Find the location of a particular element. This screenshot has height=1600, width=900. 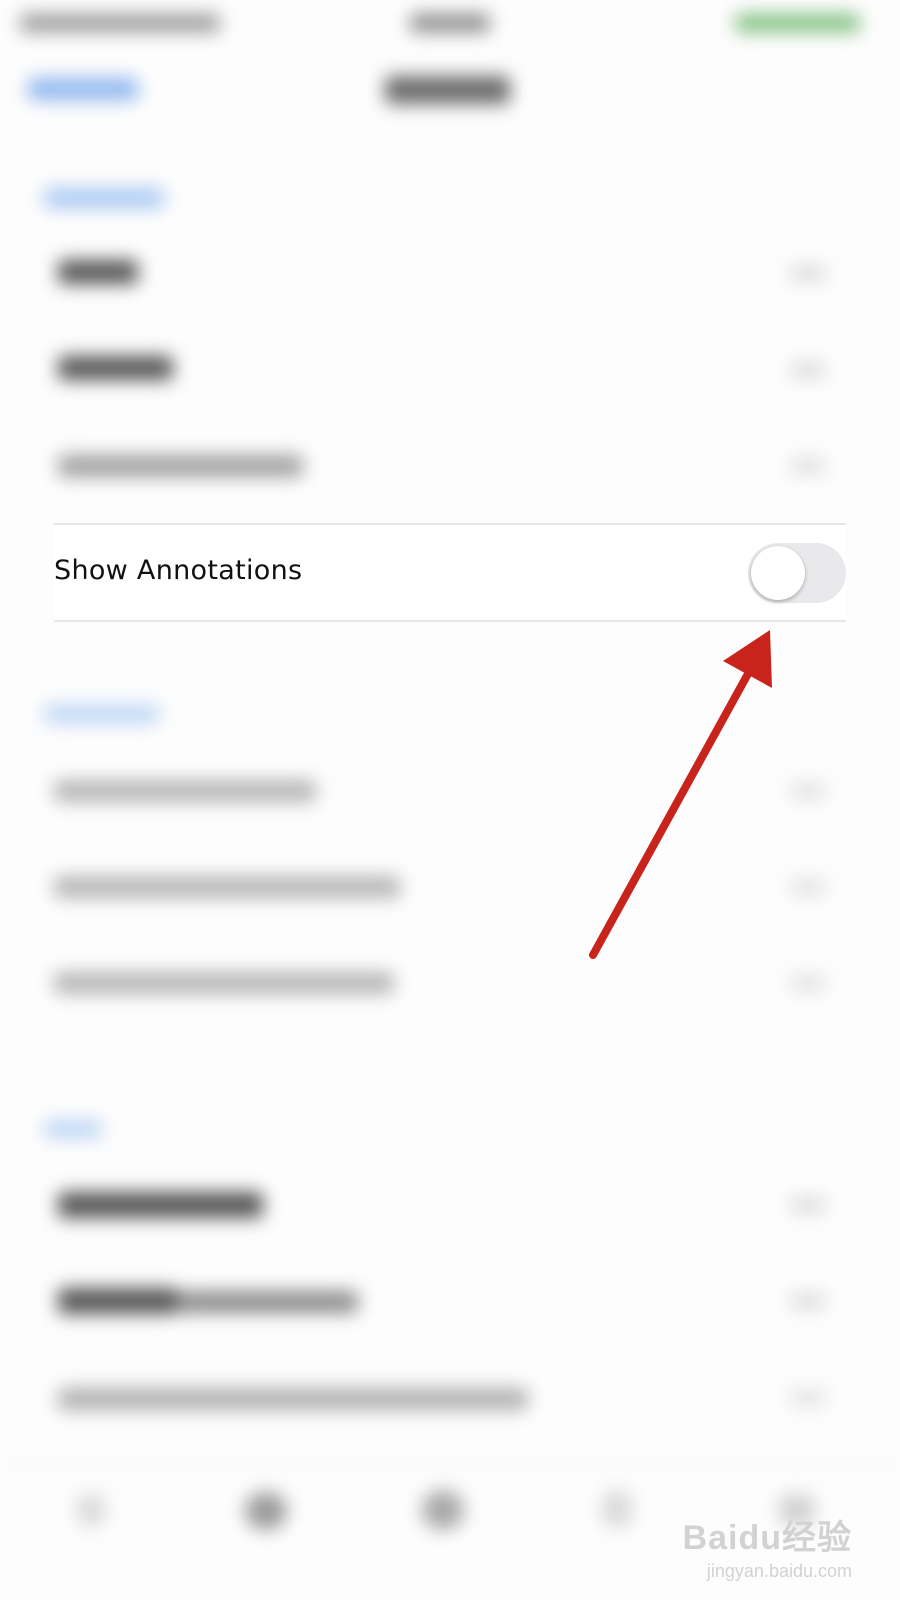

watermark-logo: Baidu经验 is located at coordinates (767, 1538).